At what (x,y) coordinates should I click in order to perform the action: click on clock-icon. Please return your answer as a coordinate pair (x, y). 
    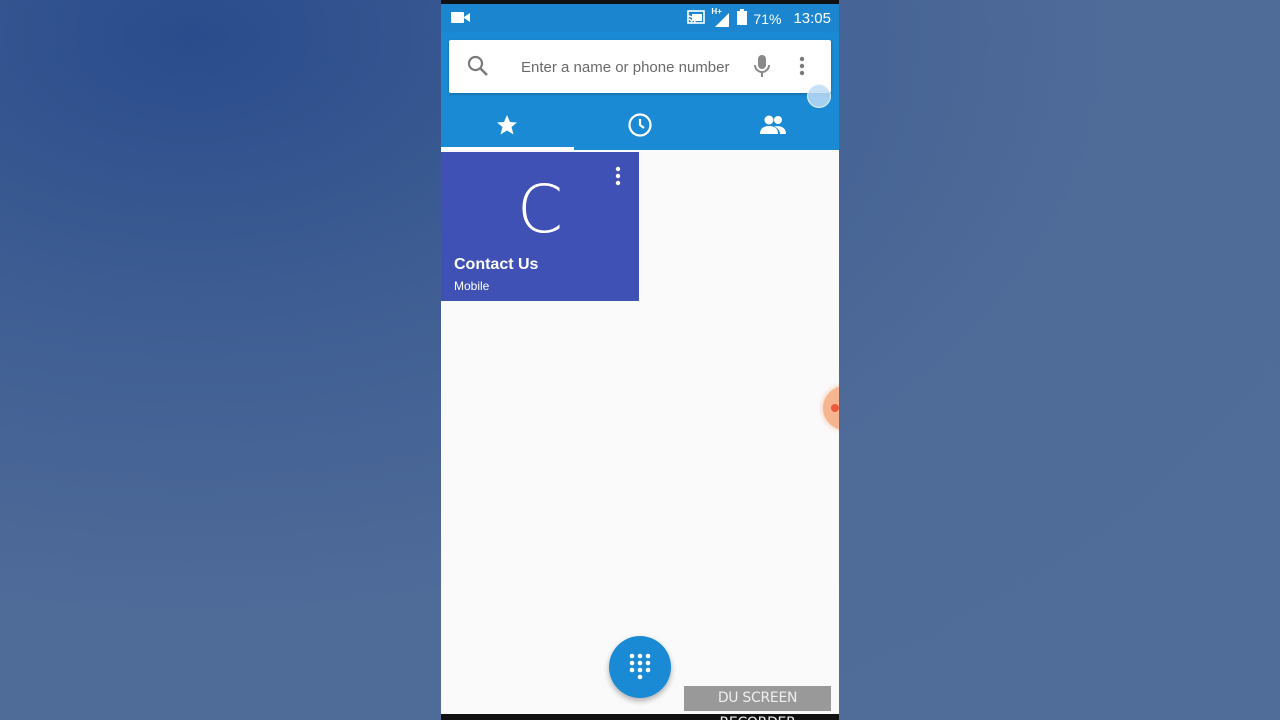
    Looking at the image, I should click on (640, 127).